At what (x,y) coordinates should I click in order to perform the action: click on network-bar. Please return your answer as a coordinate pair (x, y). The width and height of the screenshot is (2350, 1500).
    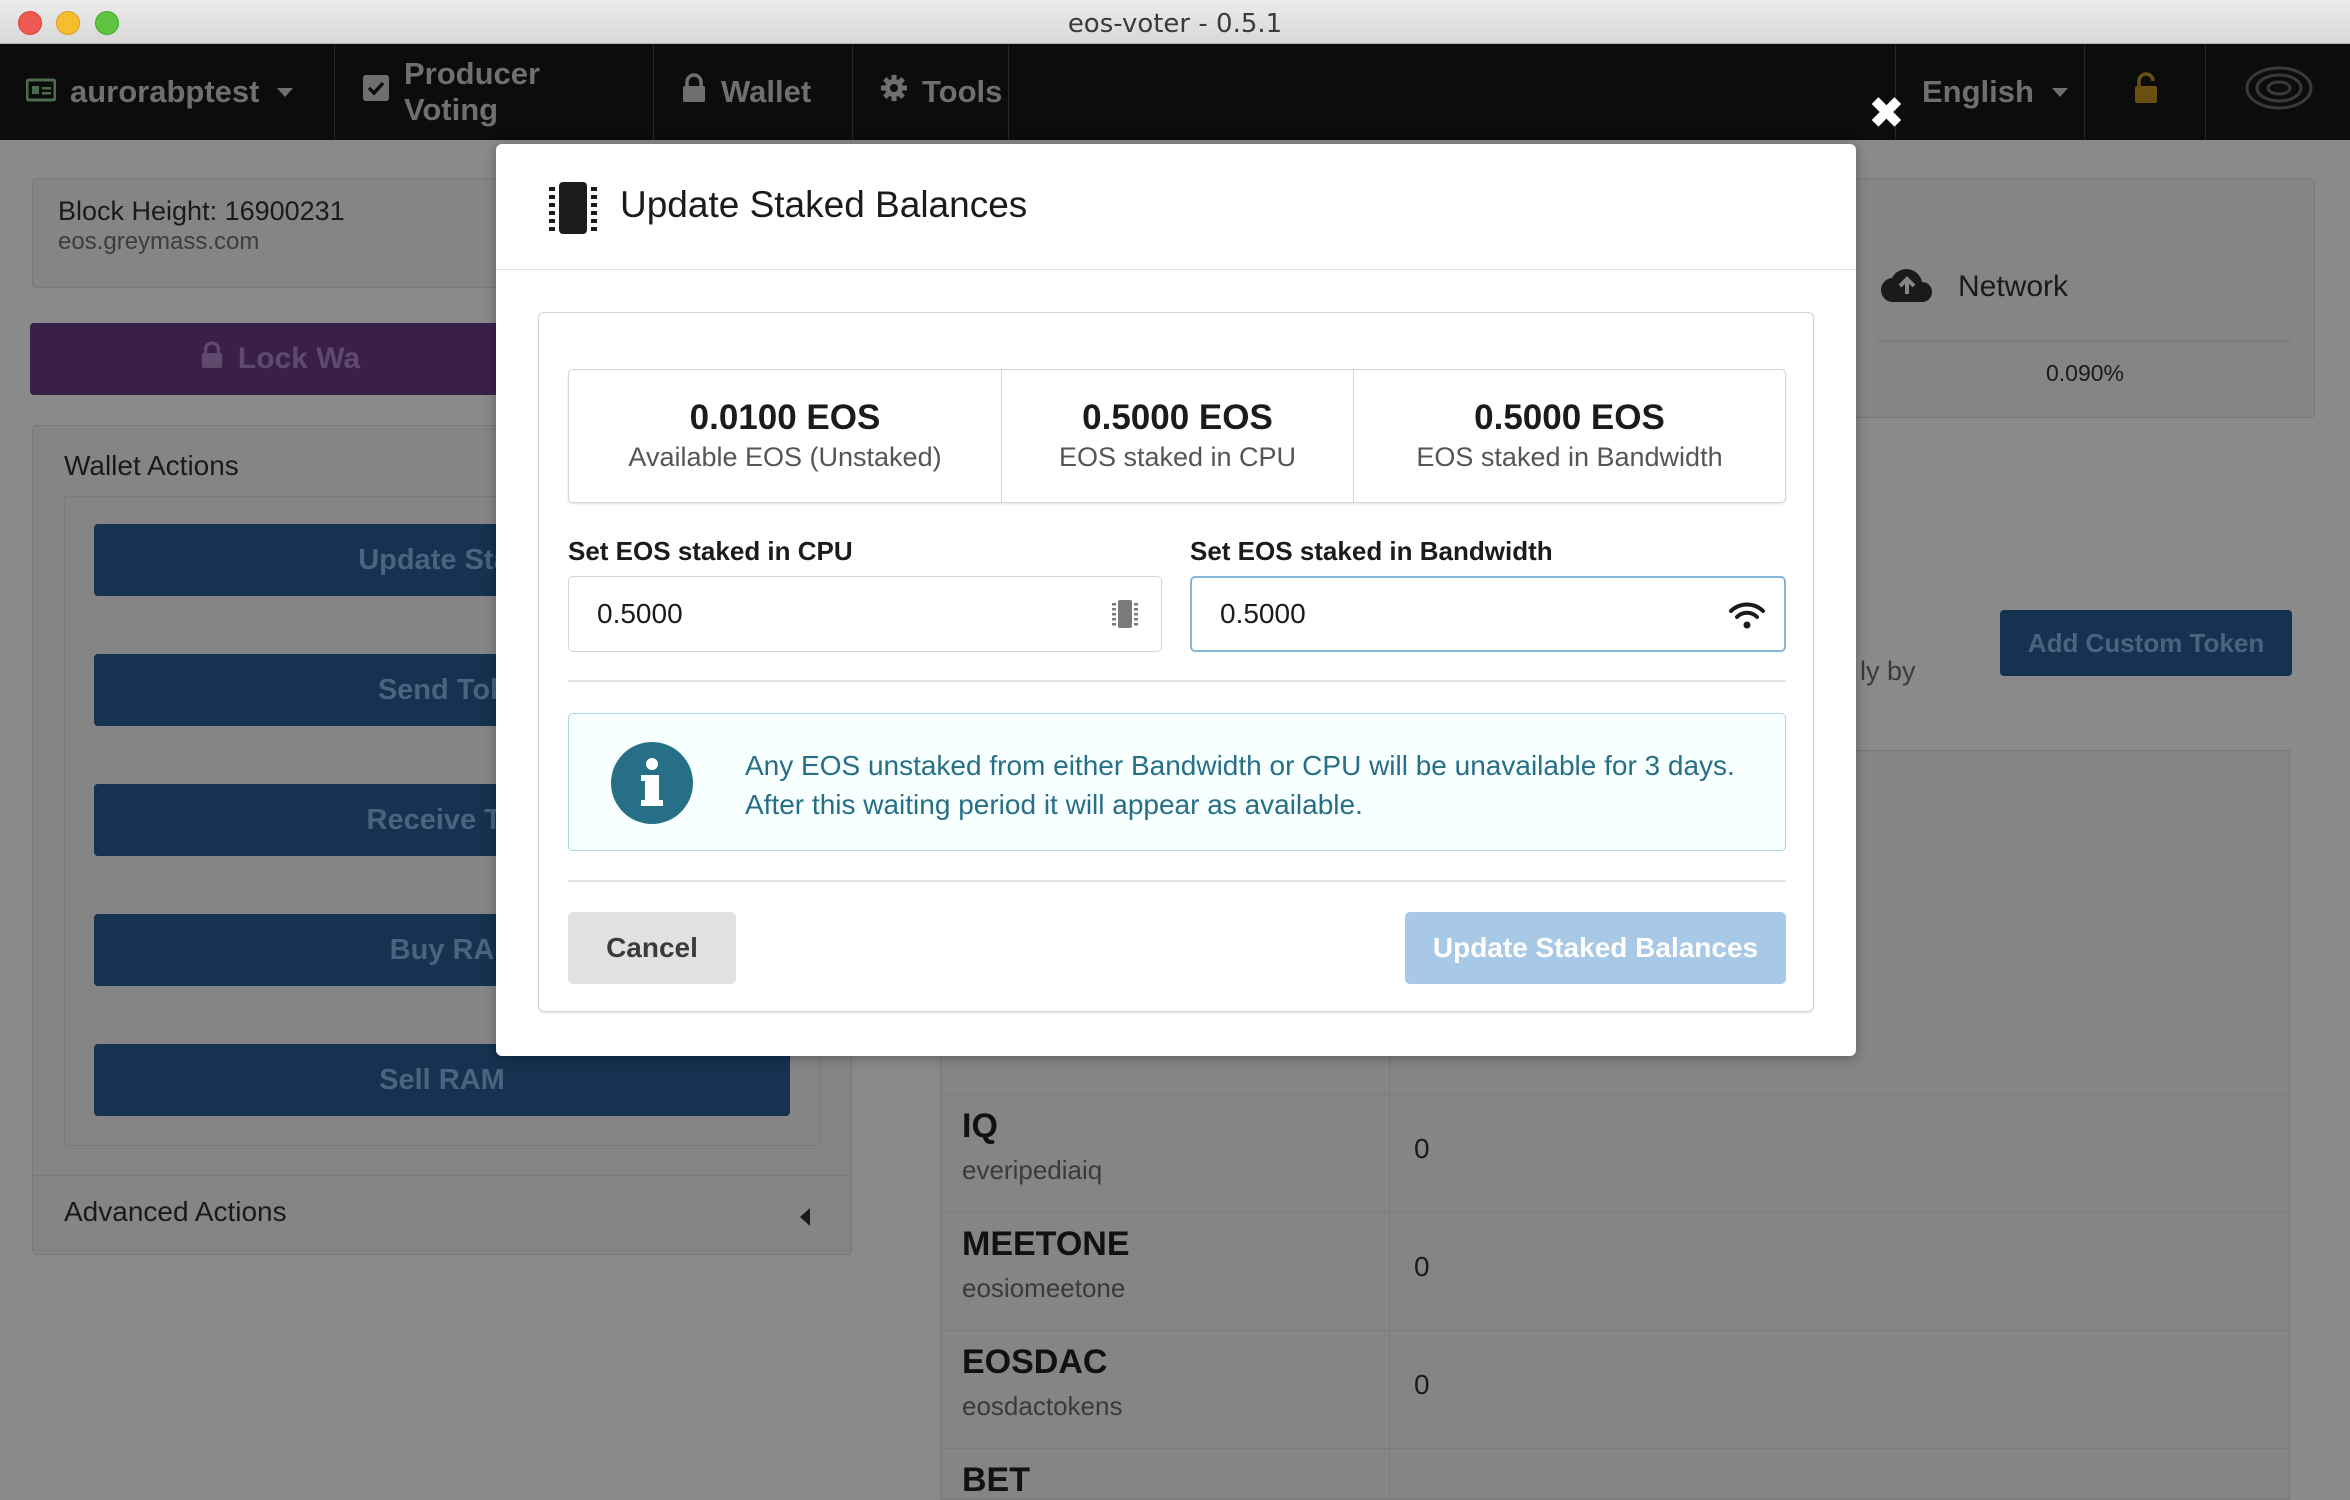
    Looking at the image, I should click on (2084, 341).